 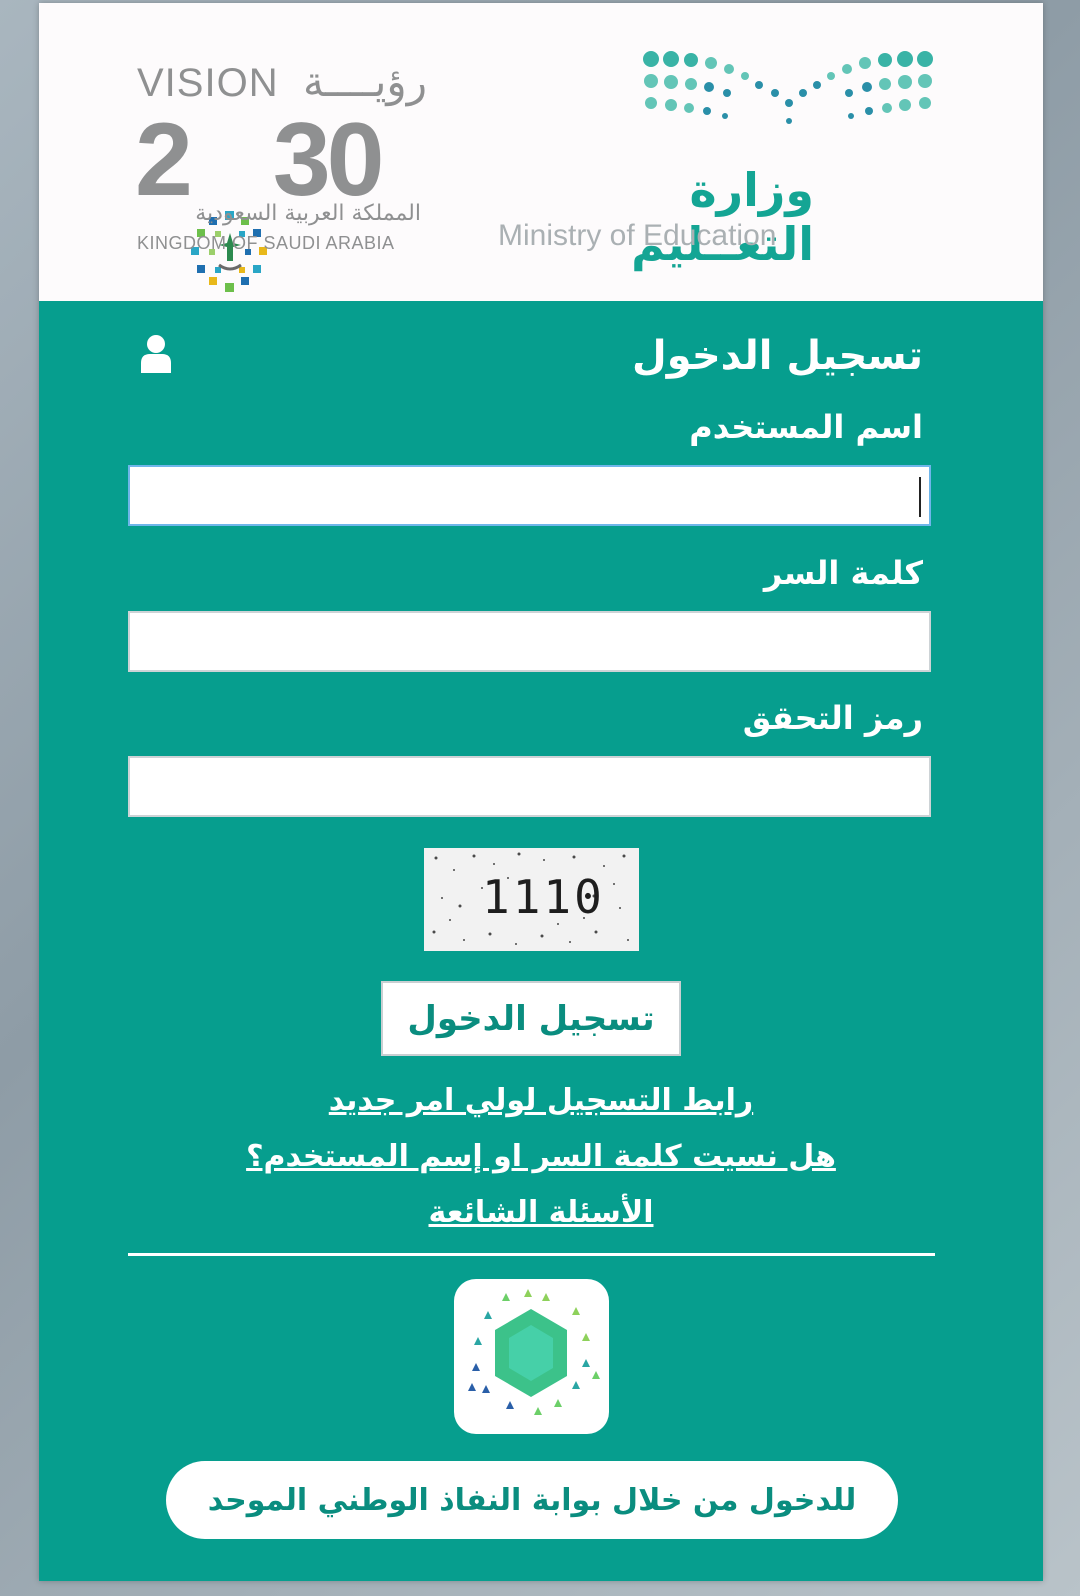 I want to click on password-input, so click(x=529, y=641).